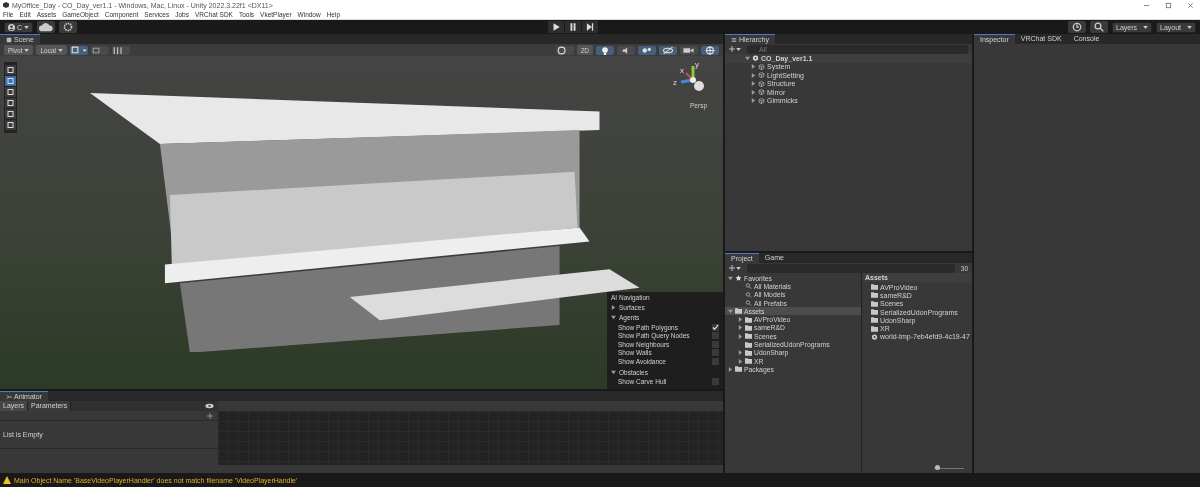  Describe the element at coordinates (647, 50) in the screenshot. I see `effects-icon` at that location.